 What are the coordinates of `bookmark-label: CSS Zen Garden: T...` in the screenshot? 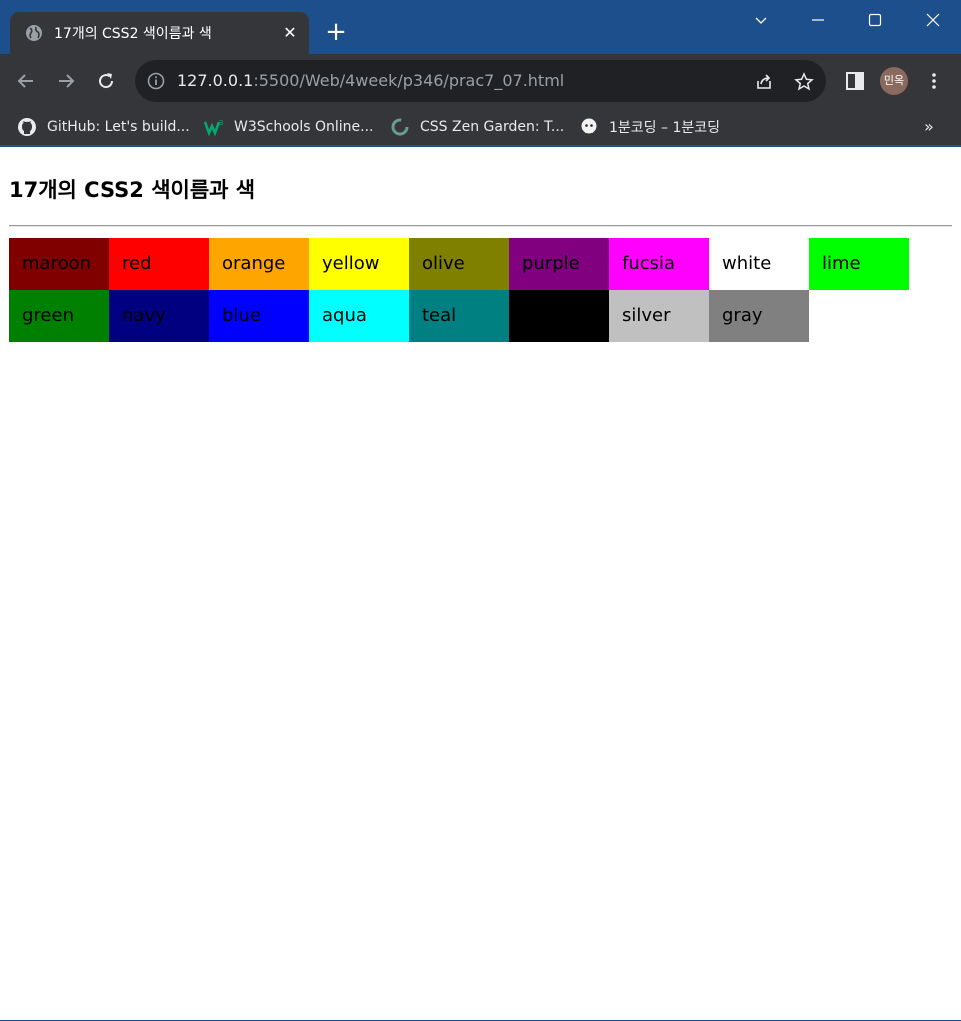 It's located at (492, 127).